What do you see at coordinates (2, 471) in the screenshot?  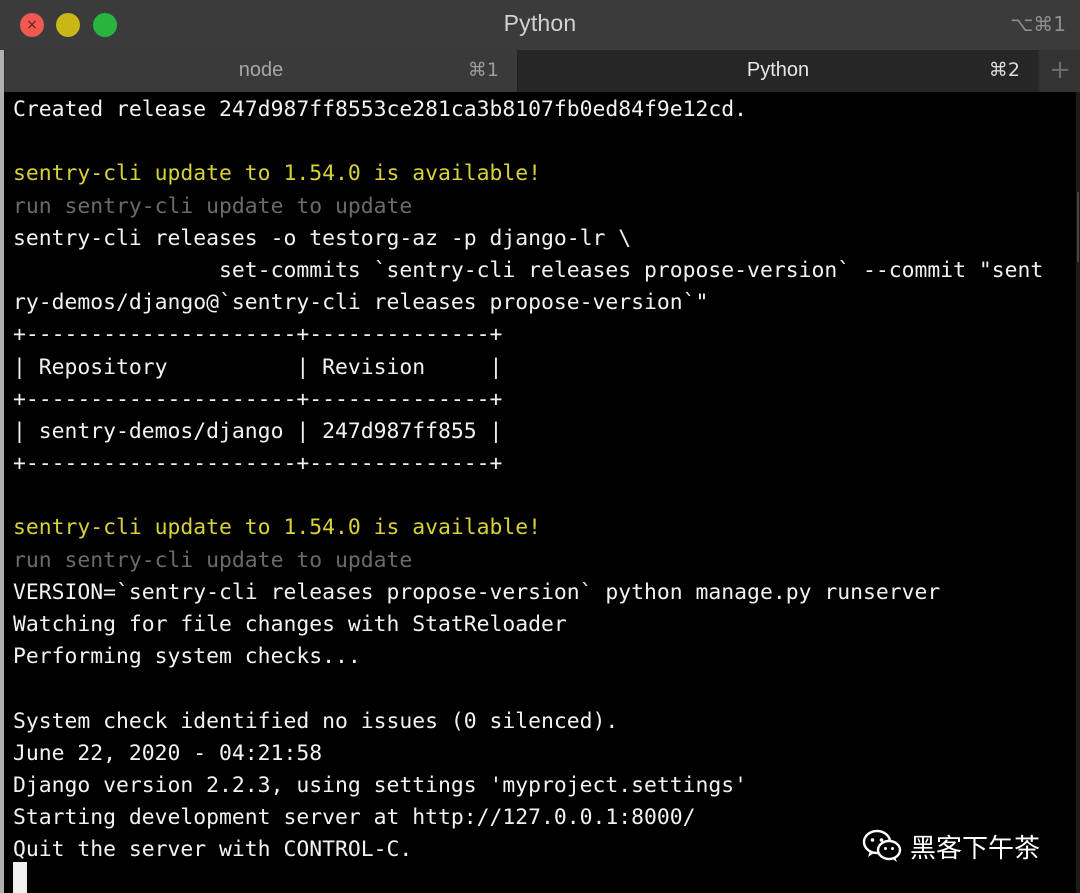 I see `window-border` at bounding box center [2, 471].